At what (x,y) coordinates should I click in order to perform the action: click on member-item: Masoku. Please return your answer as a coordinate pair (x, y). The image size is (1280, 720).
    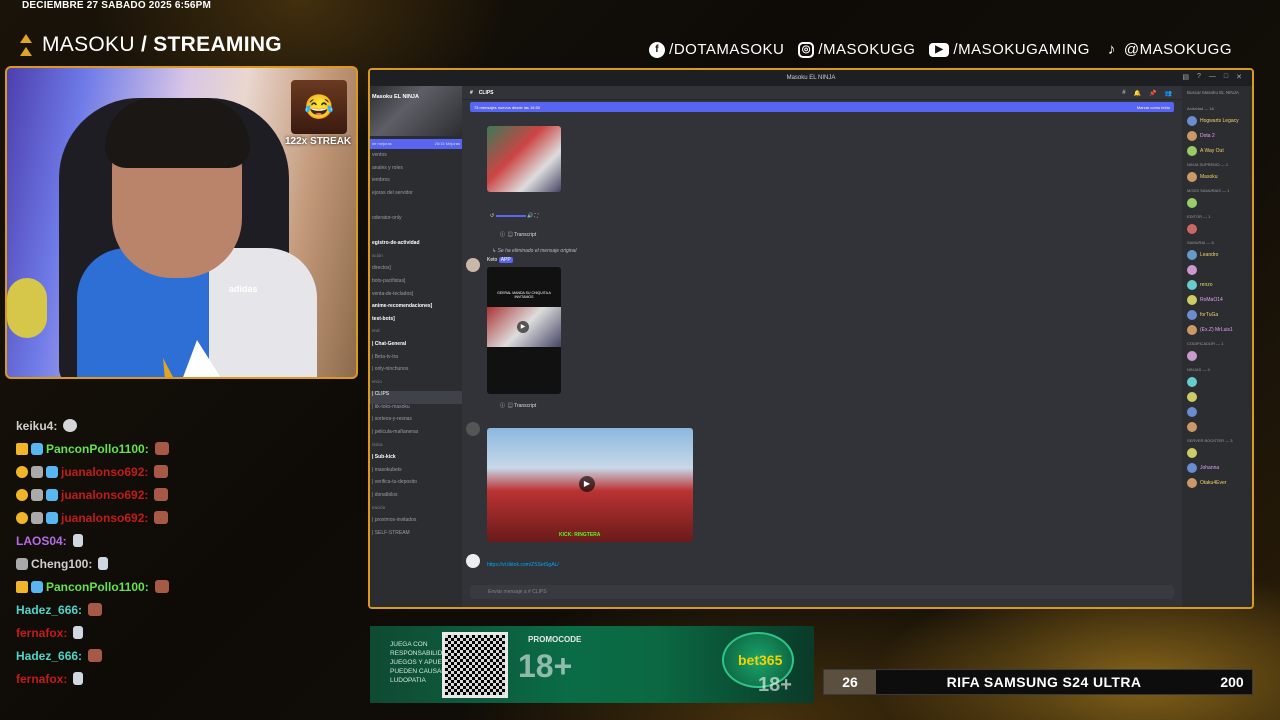
    Looking at the image, I should click on (1217, 176).